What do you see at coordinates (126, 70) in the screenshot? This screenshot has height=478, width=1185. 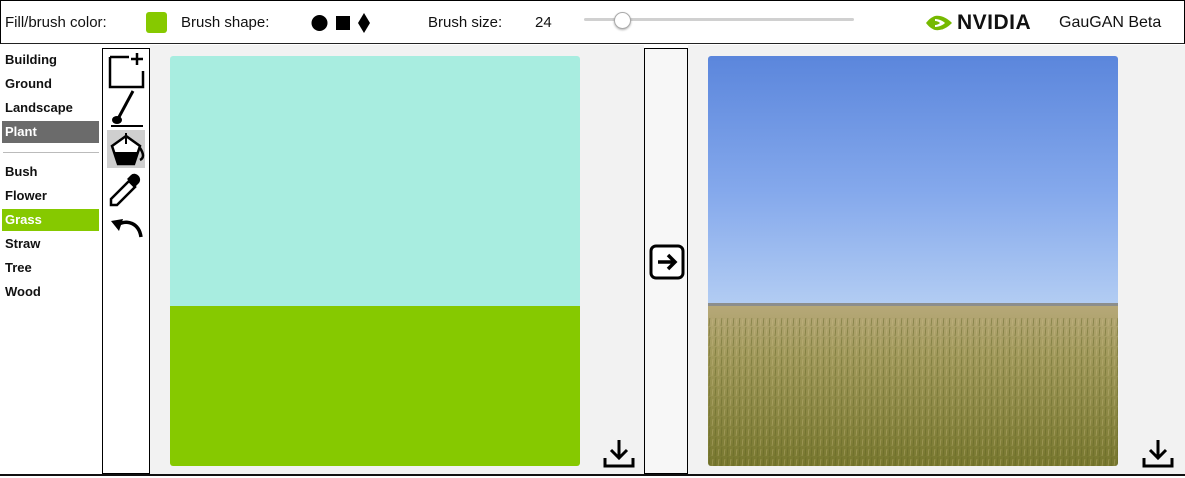 I see `new-canvas-icon` at bounding box center [126, 70].